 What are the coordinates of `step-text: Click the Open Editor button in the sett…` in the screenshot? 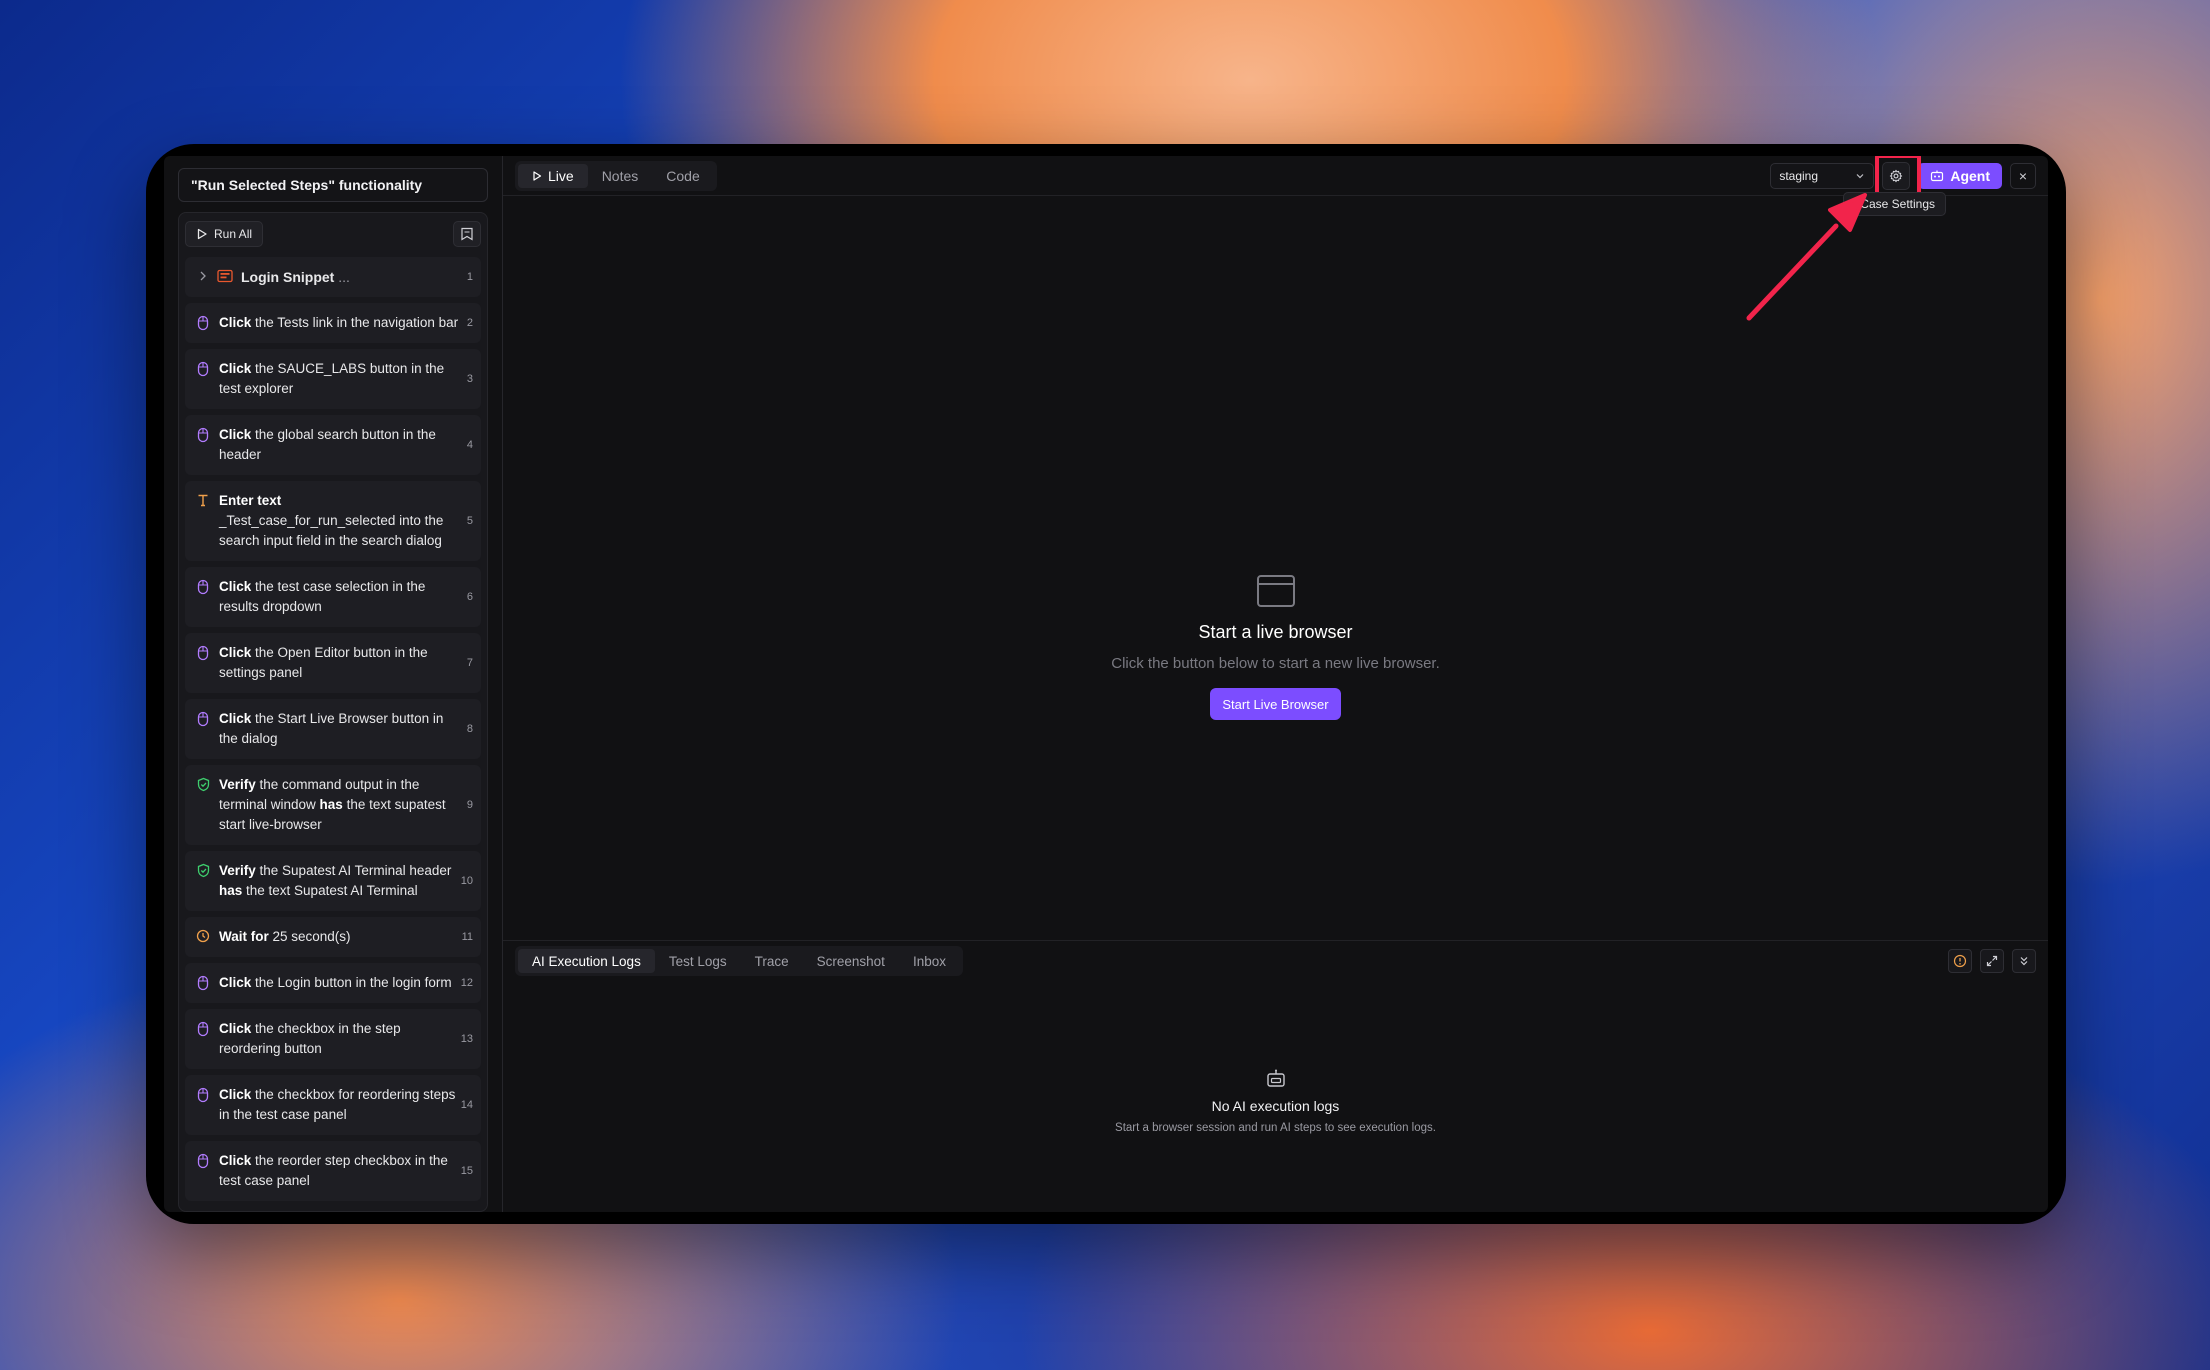 It's located at (323, 662).